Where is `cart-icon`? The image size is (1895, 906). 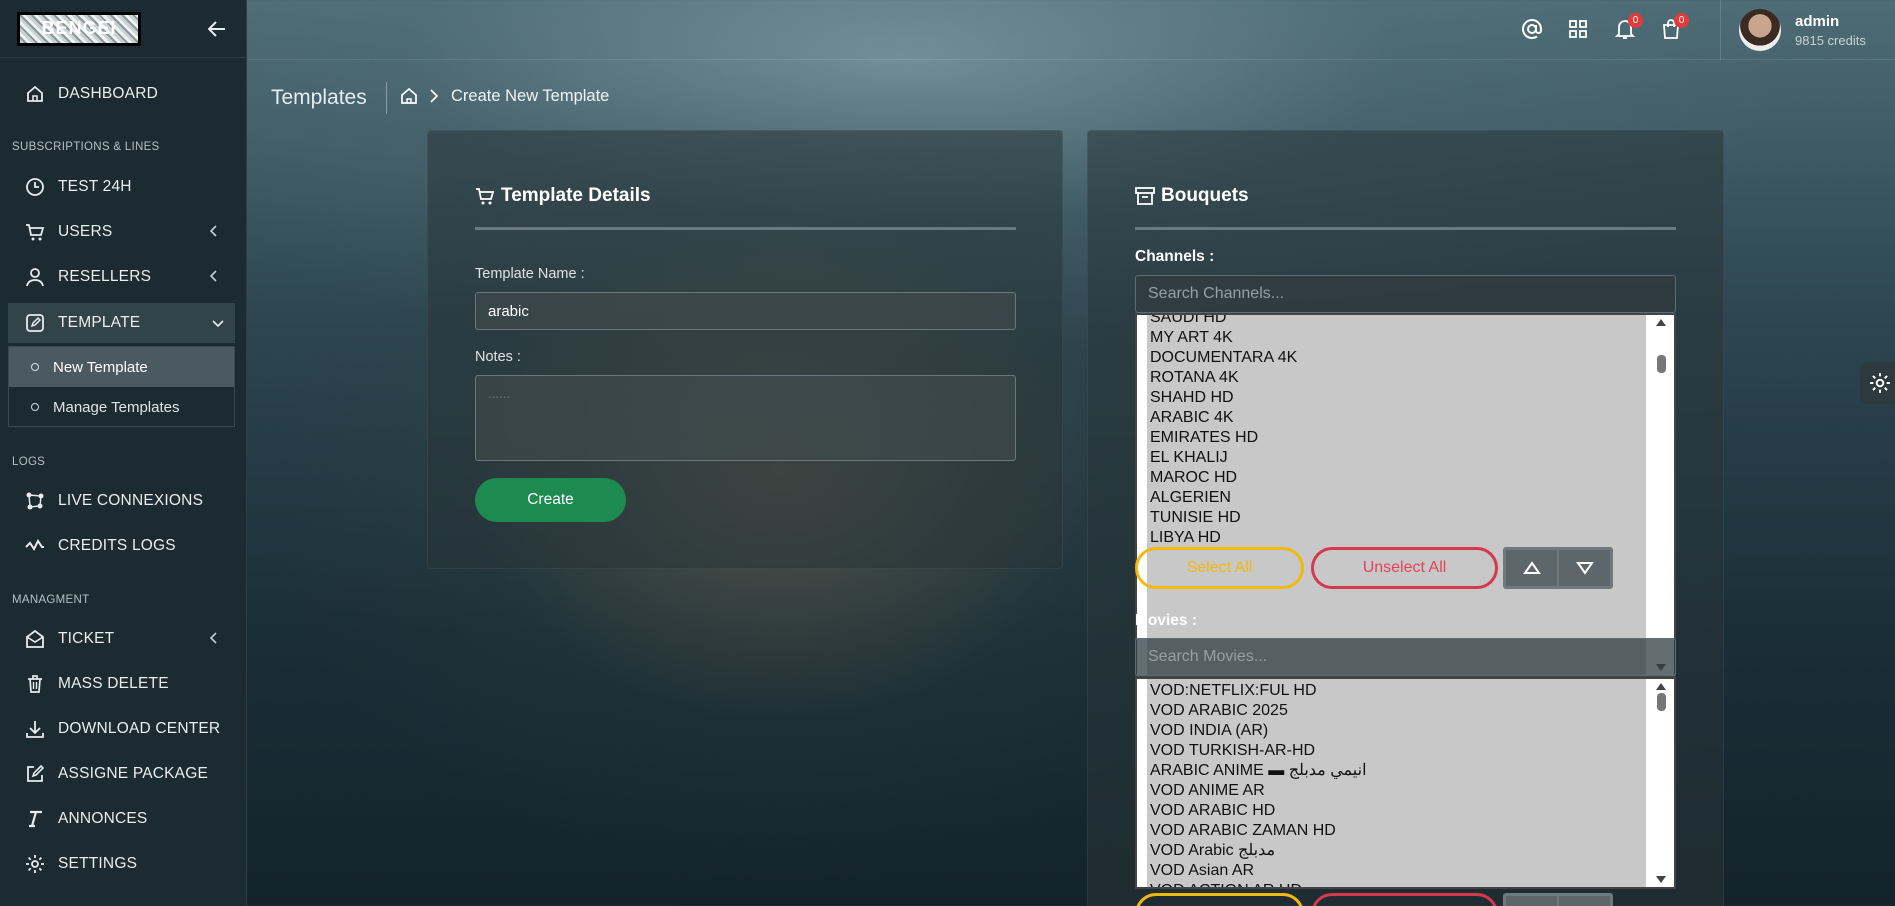 cart-icon is located at coordinates (486, 196).